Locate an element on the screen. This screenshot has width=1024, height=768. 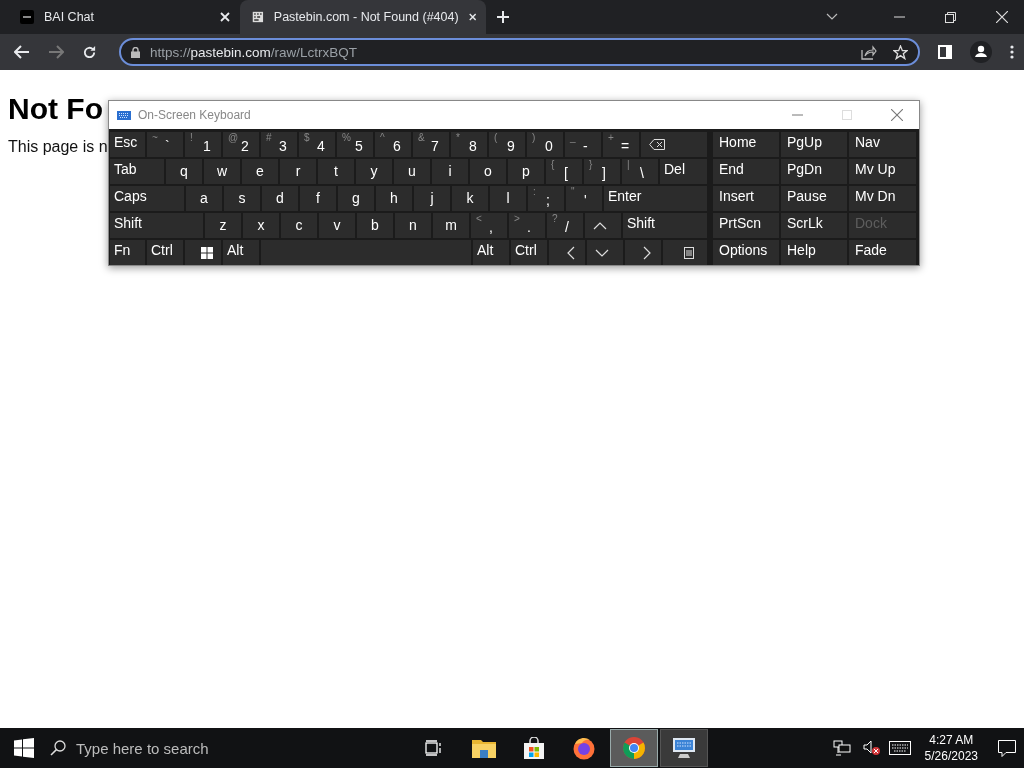
reload-icon is located at coordinates (89, 52).